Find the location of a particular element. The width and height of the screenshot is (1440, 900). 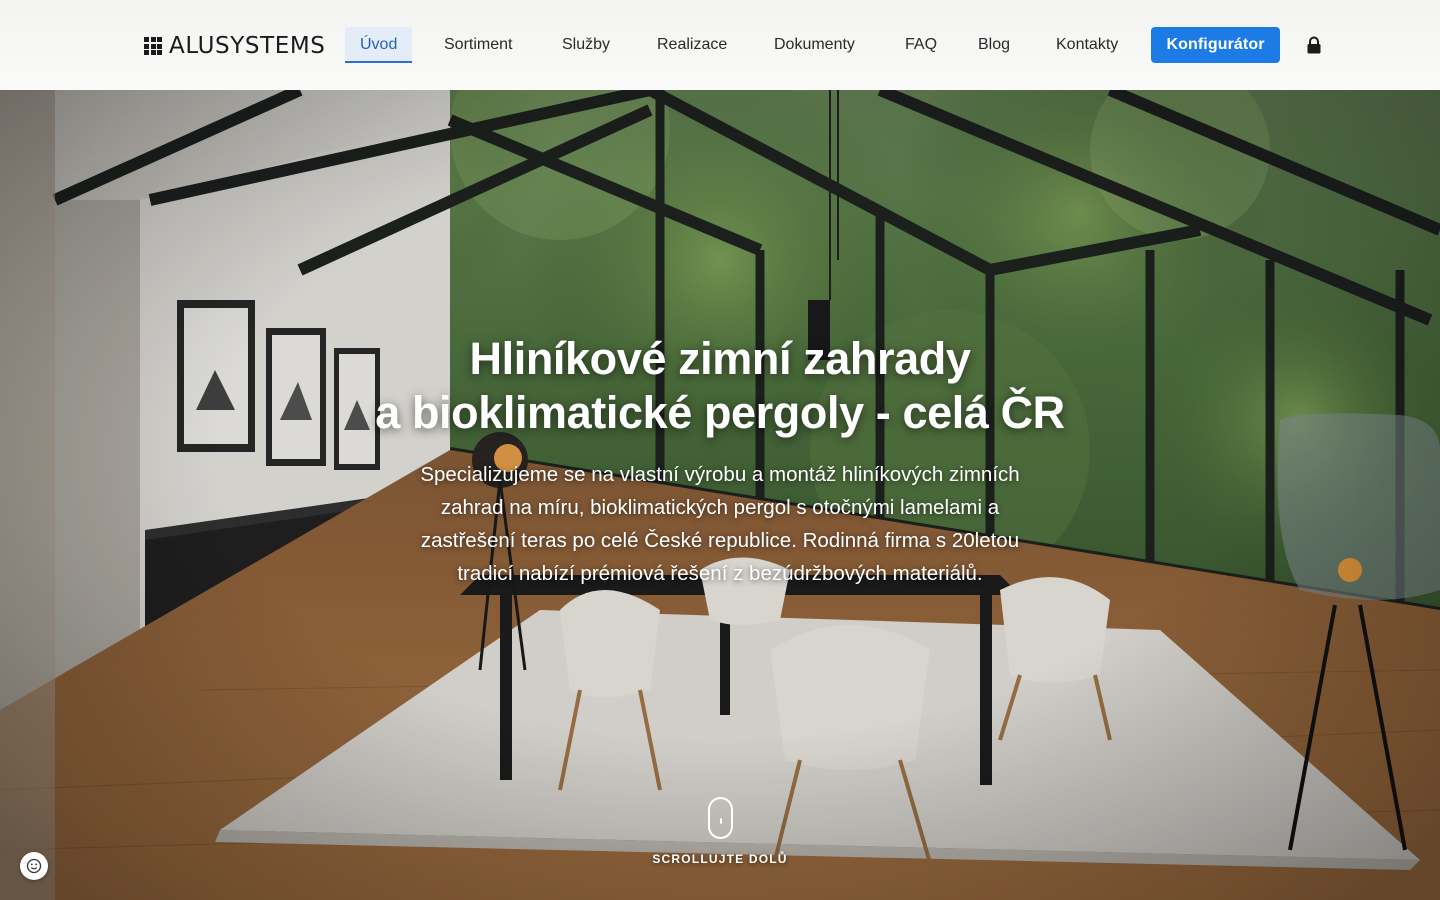

cookie-icon is located at coordinates (34, 866).